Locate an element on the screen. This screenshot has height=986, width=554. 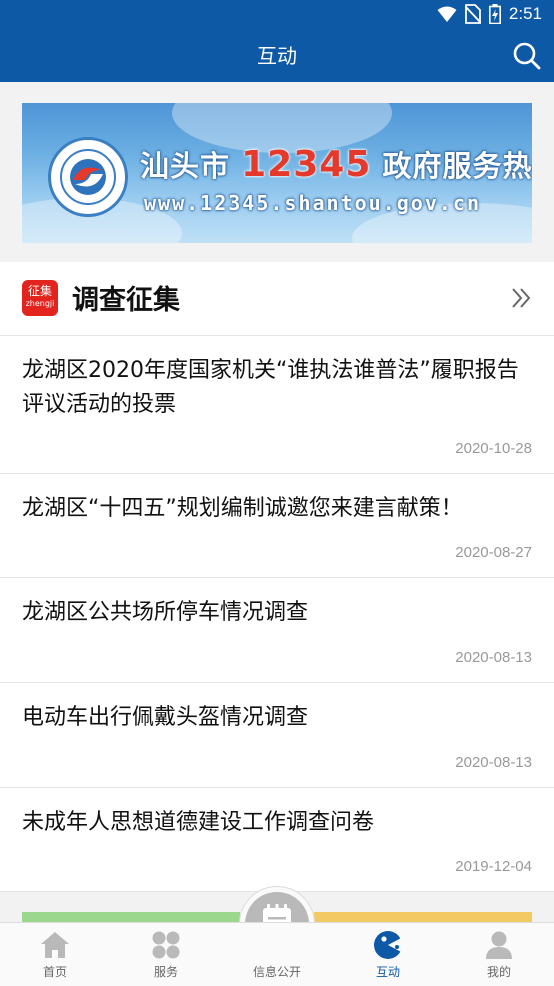
interaction-icon is located at coordinates (388, 945).